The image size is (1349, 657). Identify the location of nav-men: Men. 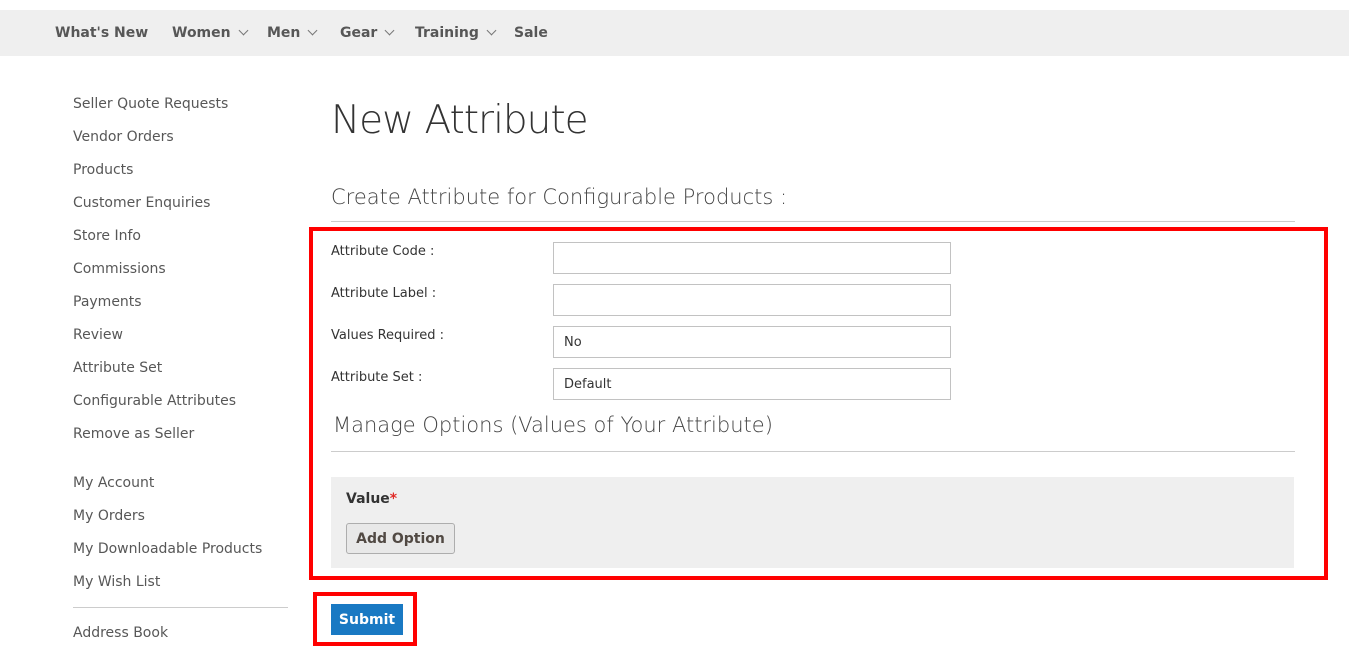
(292, 33).